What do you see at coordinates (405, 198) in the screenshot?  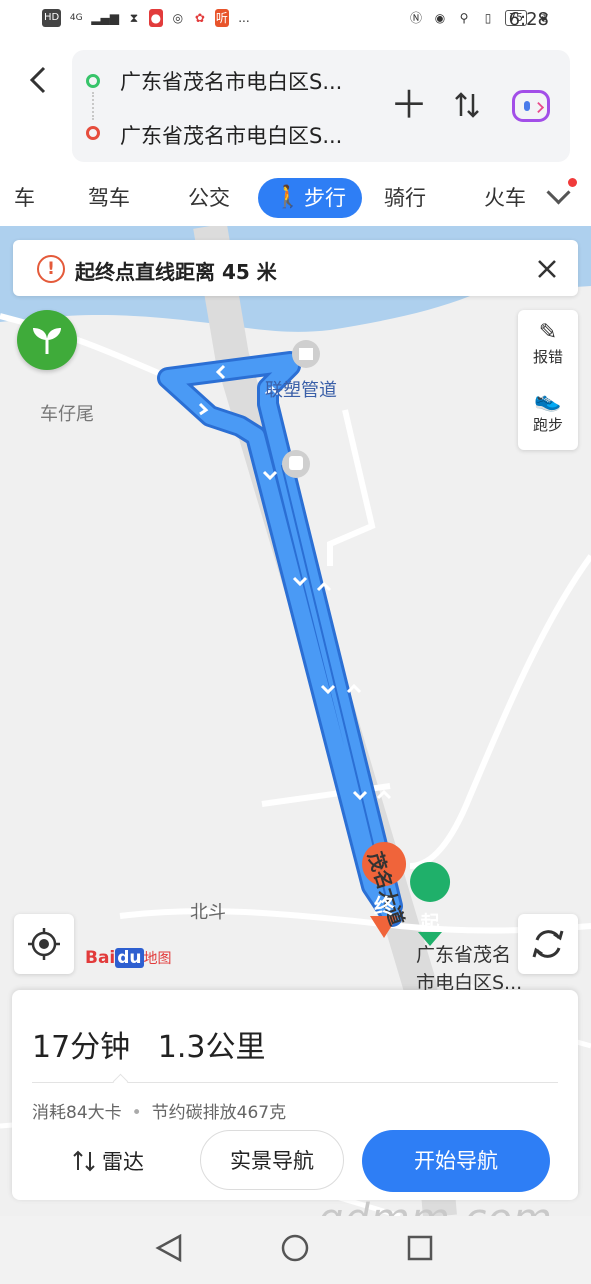 I see `tab-bike: 骑行` at bounding box center [405, 198].